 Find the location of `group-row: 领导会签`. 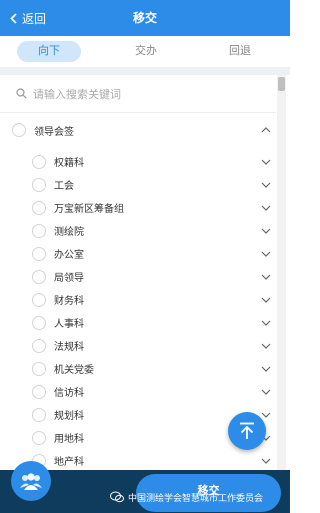

group-row: 领导会签 is located at coordinates (138, 130).